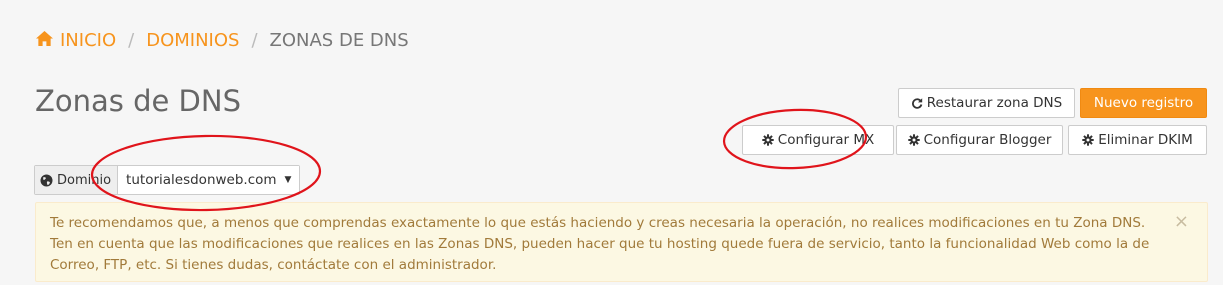 Image resolution: width=1223 pixels, height=285 pixels. What do you see at coordinates (192, 40) in the screenshot?
I see `breadcrumb-domains-link: DOMINIOS` at bounding box center [192, 40].